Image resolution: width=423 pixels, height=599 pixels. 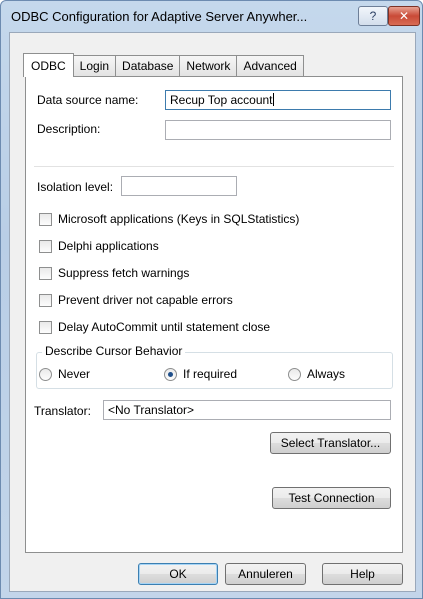 I want to click on data-source-name-label: Data source name:, so click(x=88, y=100).